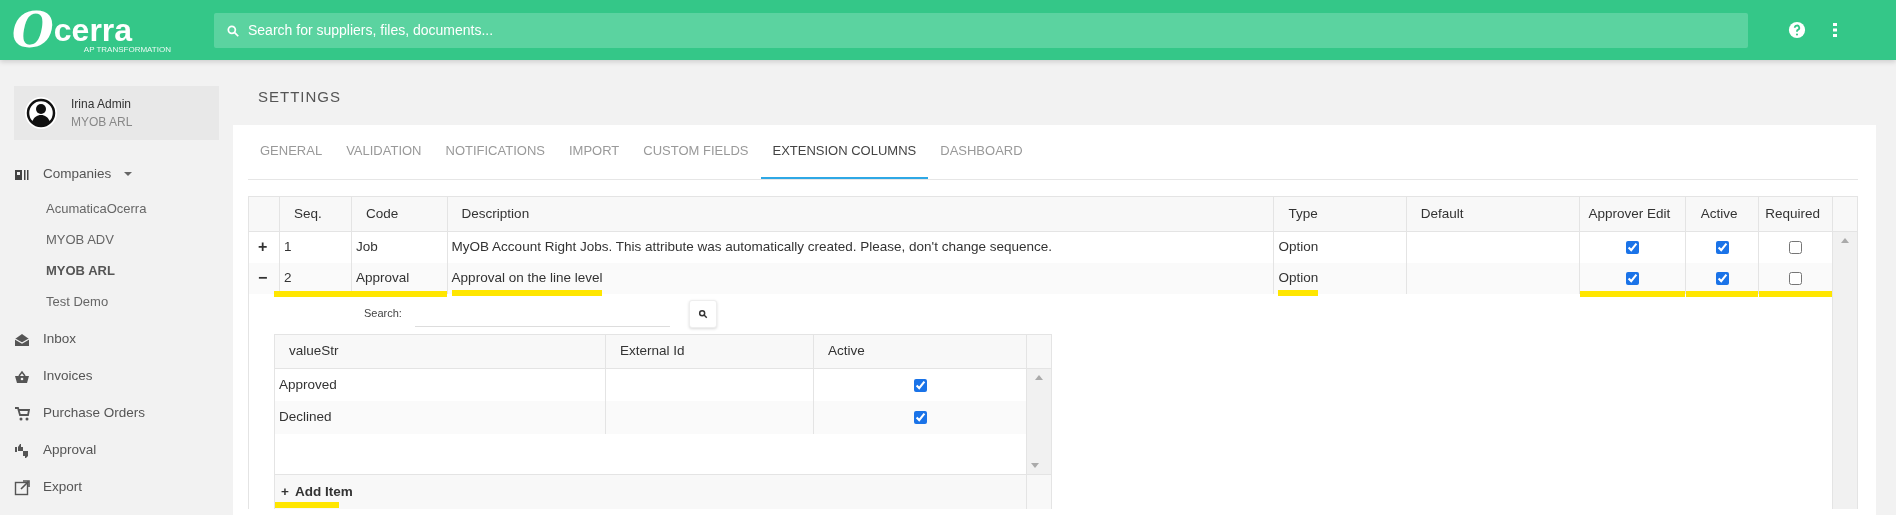  I want to click on thumbs-icon, so click(22, 450).